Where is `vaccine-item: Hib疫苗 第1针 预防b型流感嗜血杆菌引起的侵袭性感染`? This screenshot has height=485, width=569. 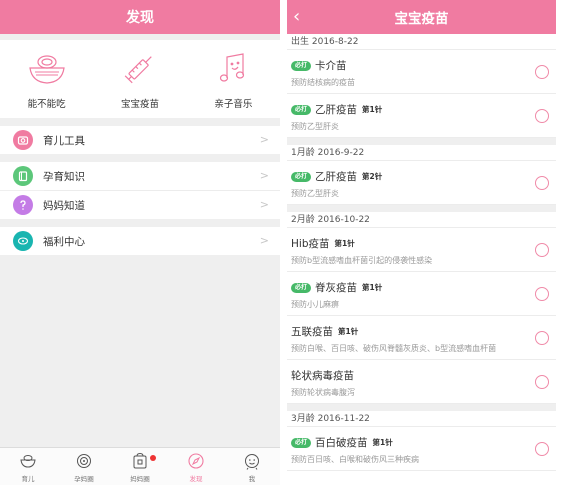 vaccine-item: Hib疫苗 第1针 预防b型流感嗜血杆菌引起的侵袭性感染 is located at coordinates (421, 250).